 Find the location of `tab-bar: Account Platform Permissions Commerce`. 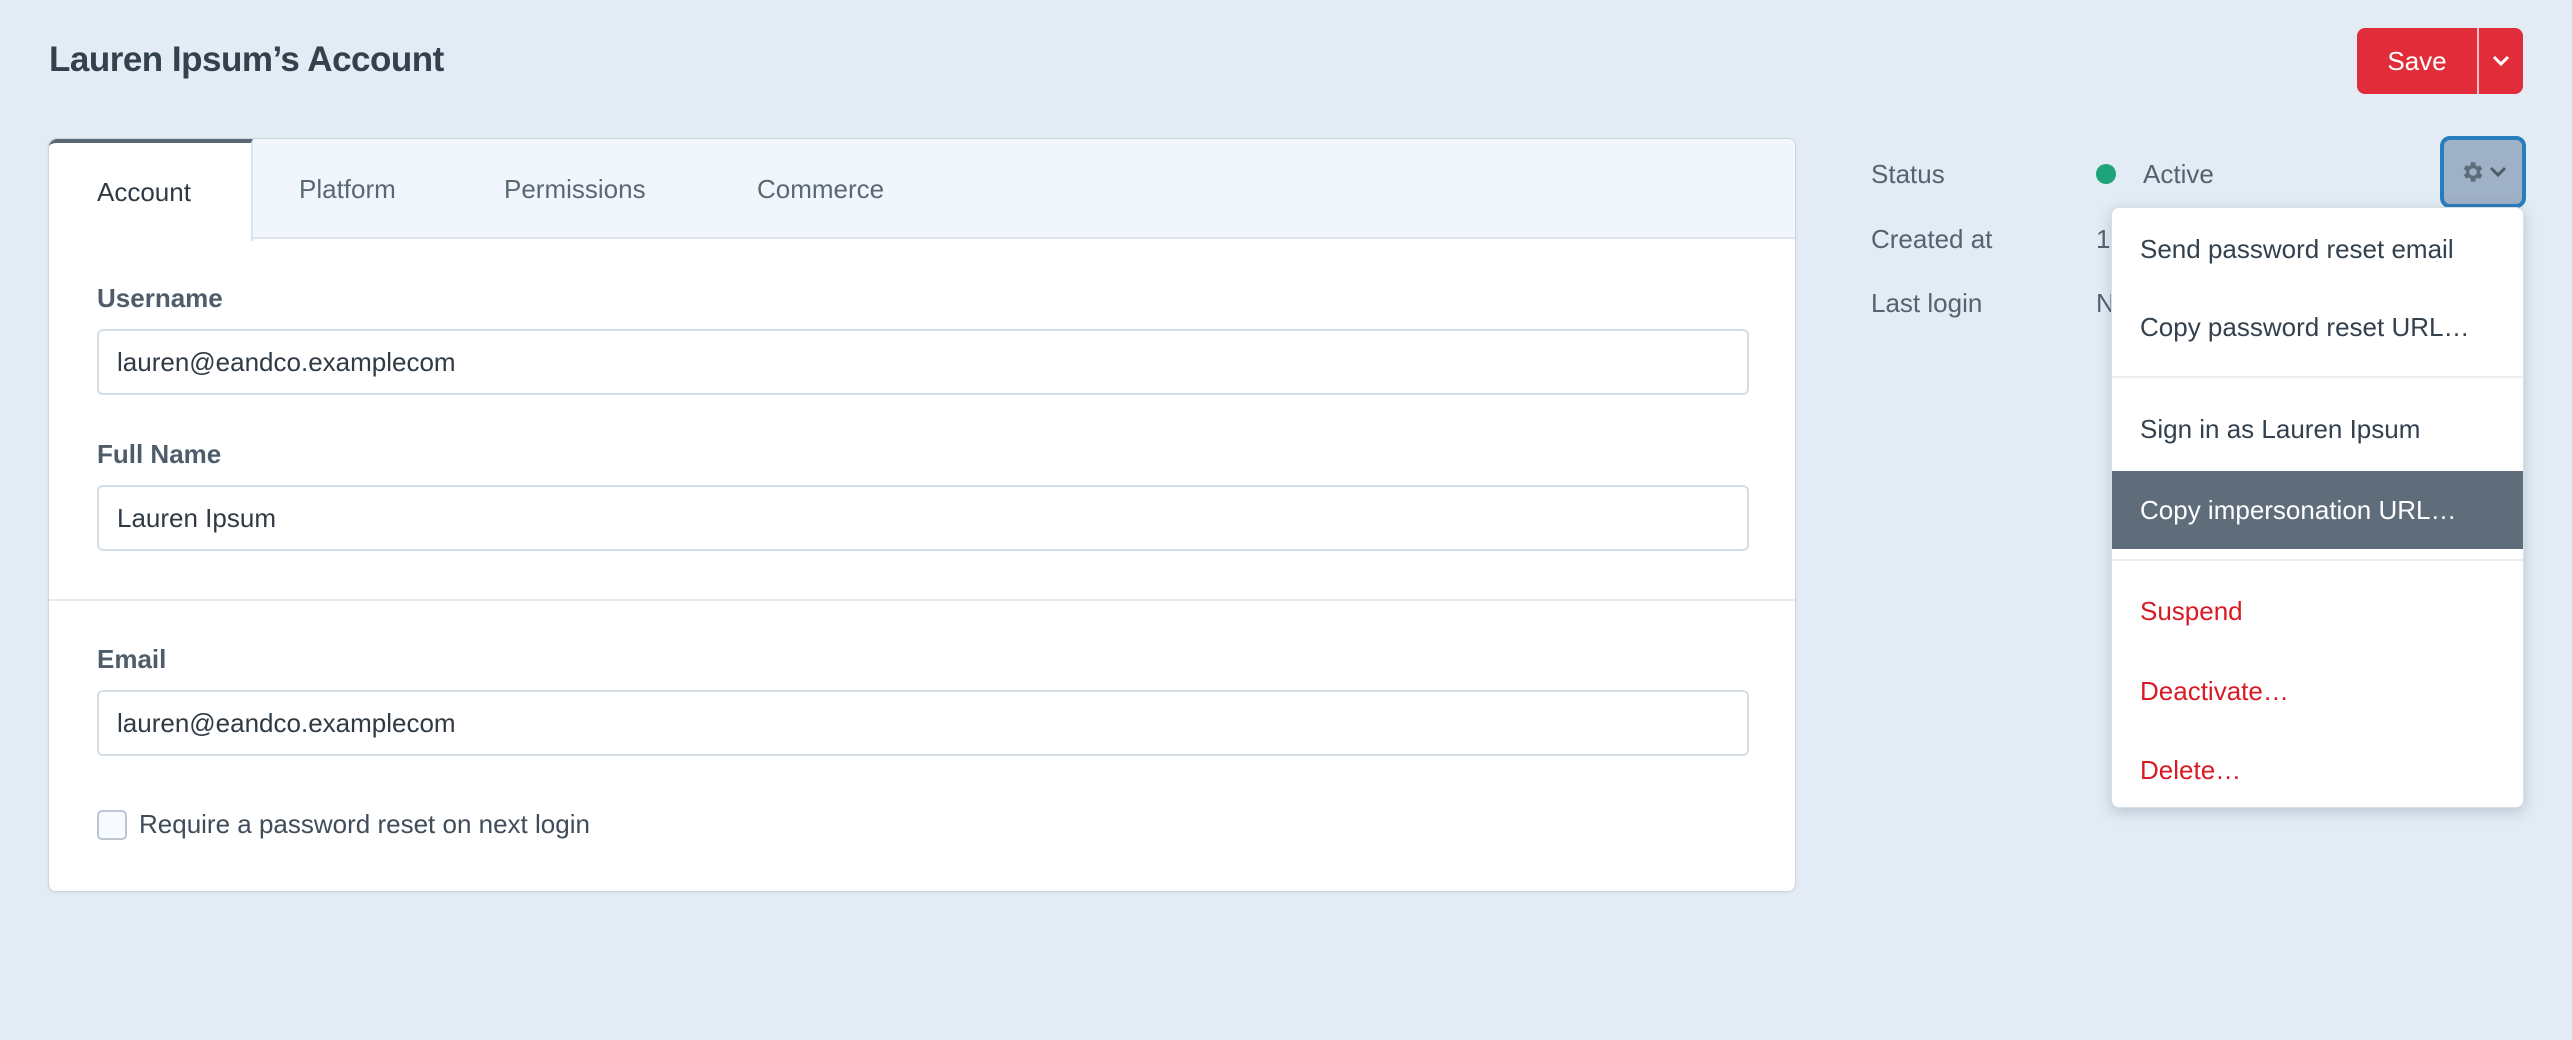

tab-bar: Account Platform Permissions Commerce is located at coordinates (922, 190).